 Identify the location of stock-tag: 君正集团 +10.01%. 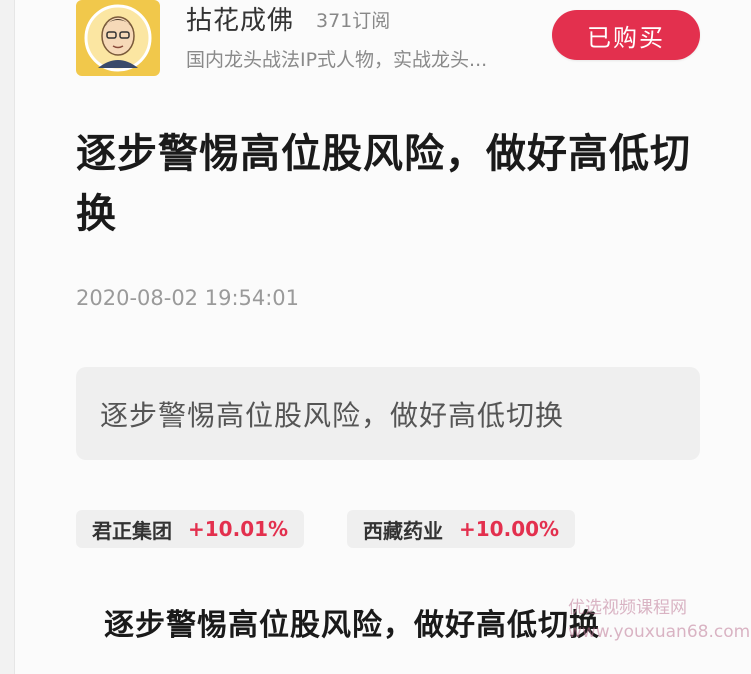
(190, 529).